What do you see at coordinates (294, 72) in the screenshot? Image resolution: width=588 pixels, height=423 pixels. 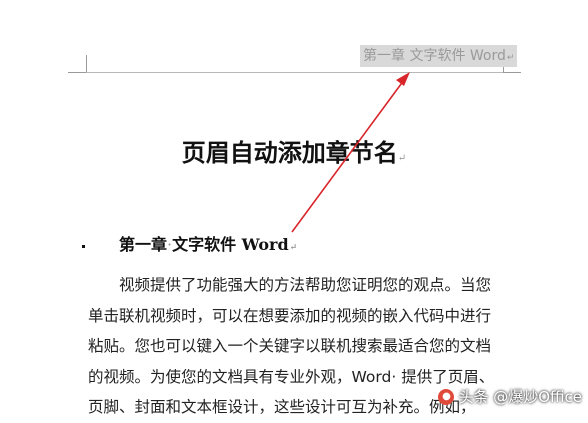 I see `header-rule` at bounding box center [294, 72].